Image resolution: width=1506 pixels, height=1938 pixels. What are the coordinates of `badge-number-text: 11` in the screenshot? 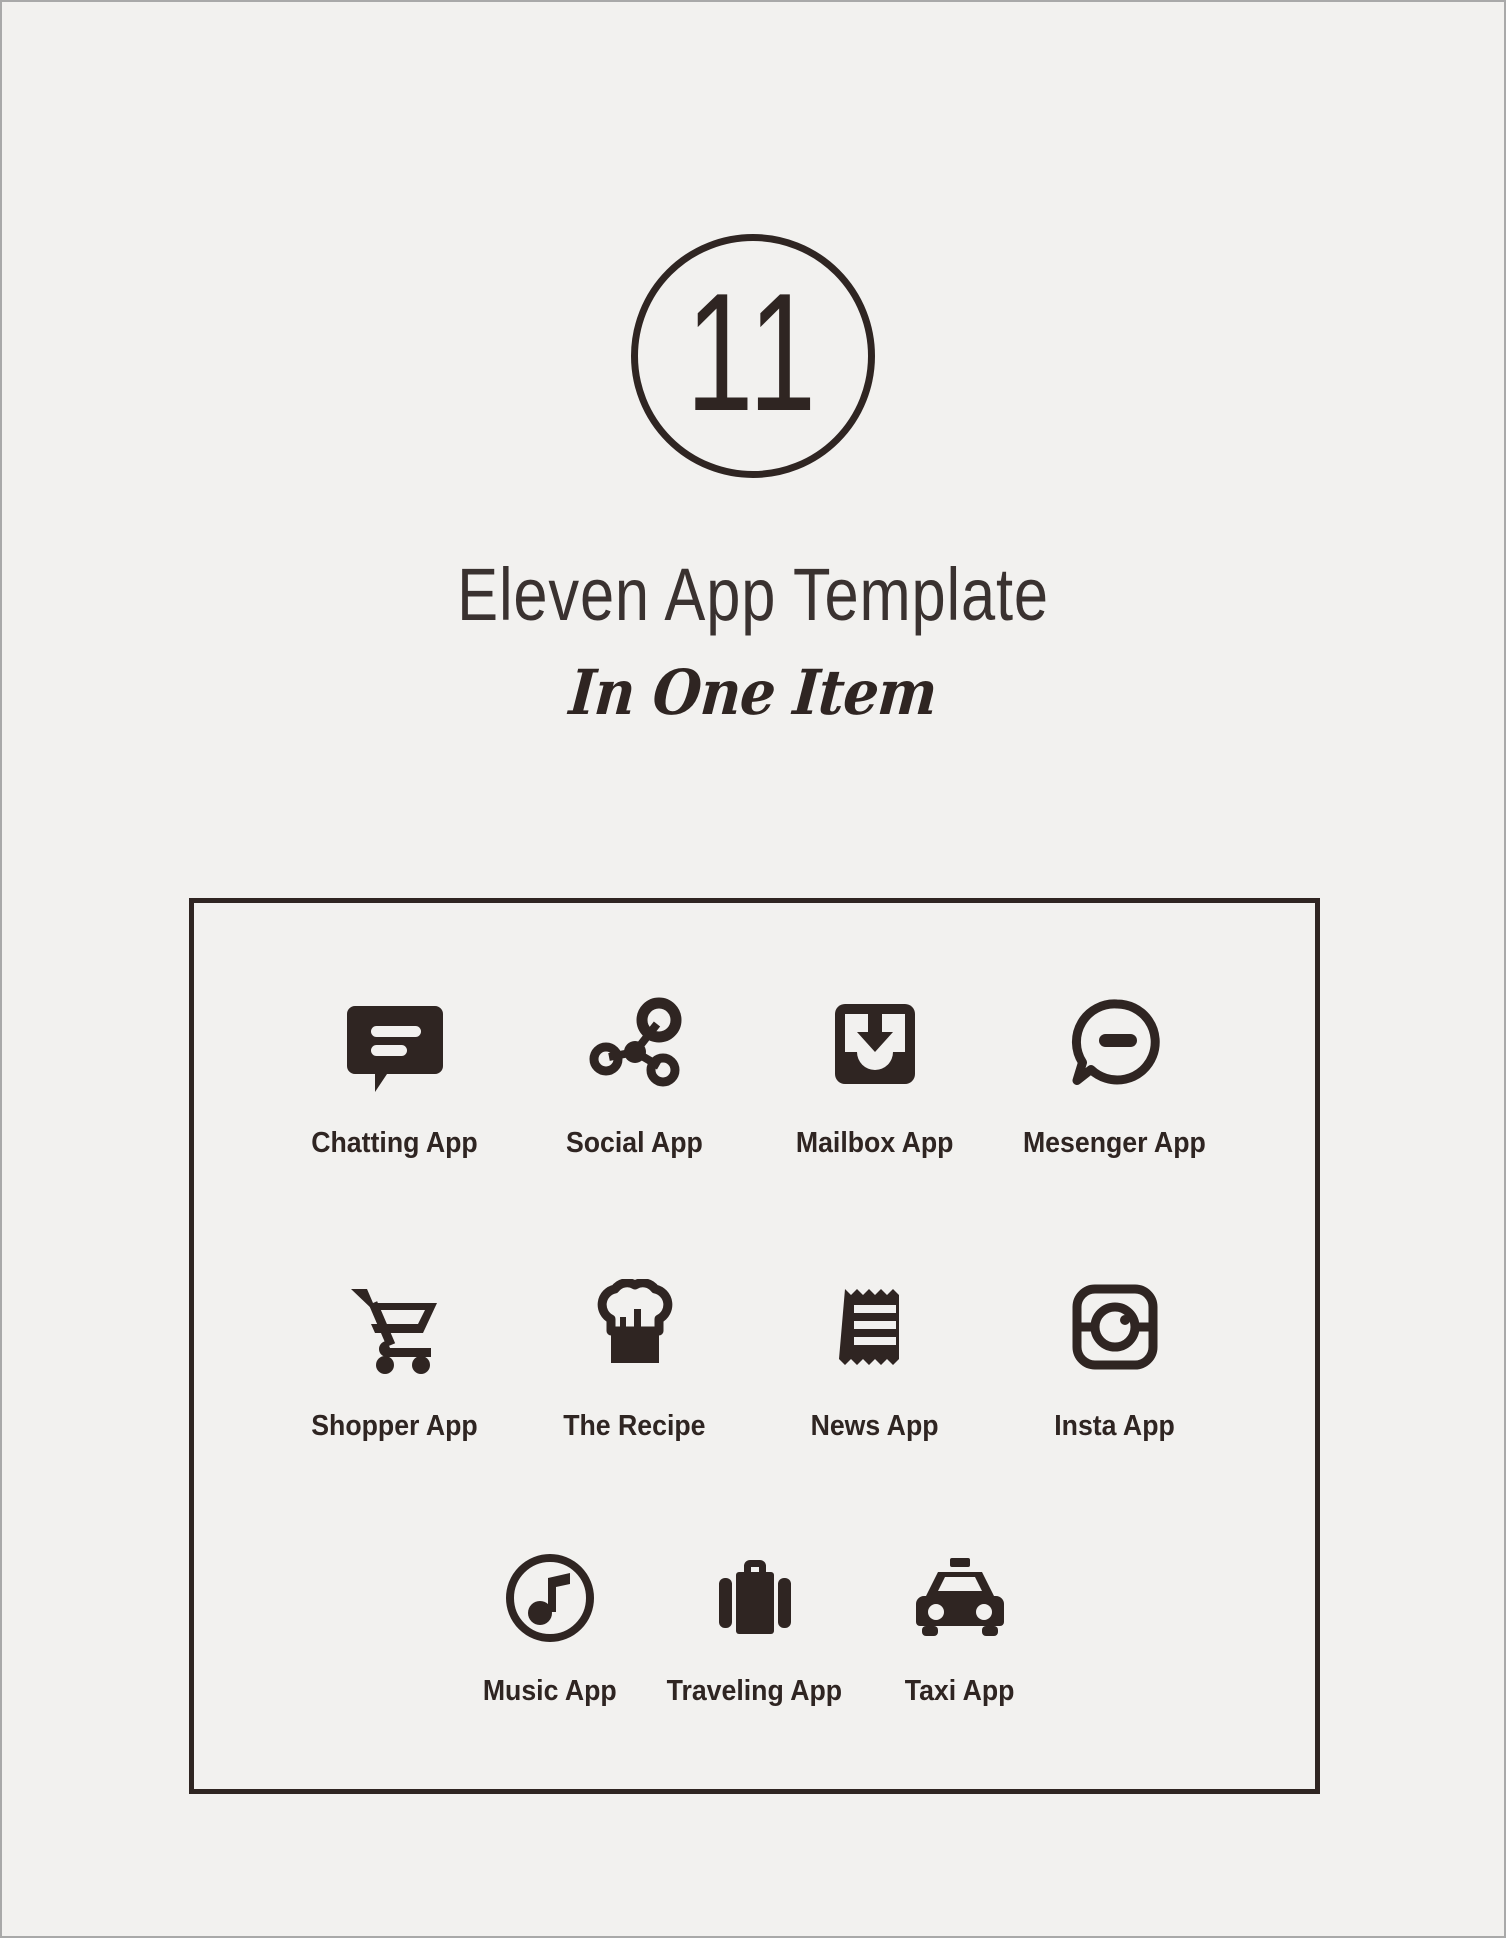 It's located at (753, 352).